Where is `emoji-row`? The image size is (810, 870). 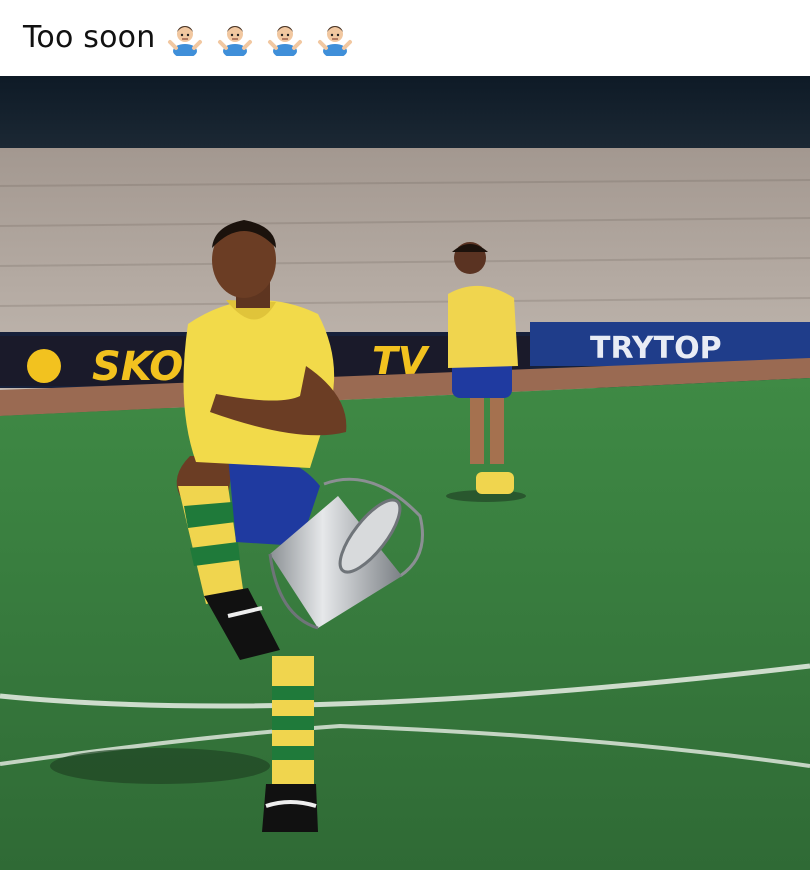 emoji-row is located at coordinates (260, 38).